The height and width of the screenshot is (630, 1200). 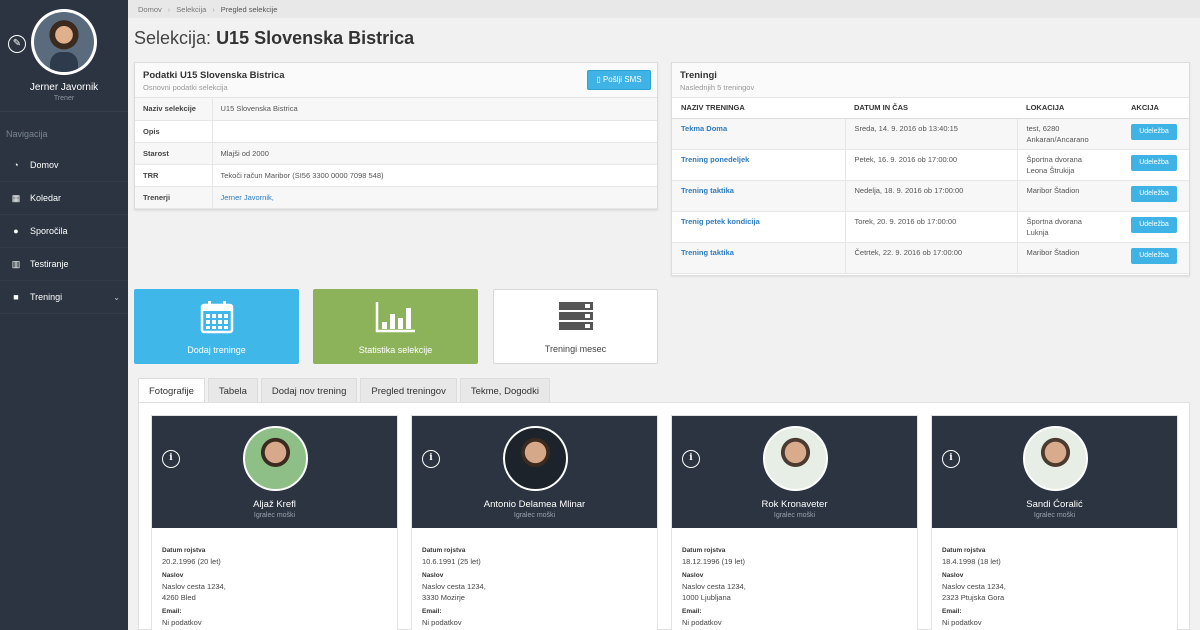 I want to click on page-title-prefix: Selekcija:, so click(x=173, y=38).